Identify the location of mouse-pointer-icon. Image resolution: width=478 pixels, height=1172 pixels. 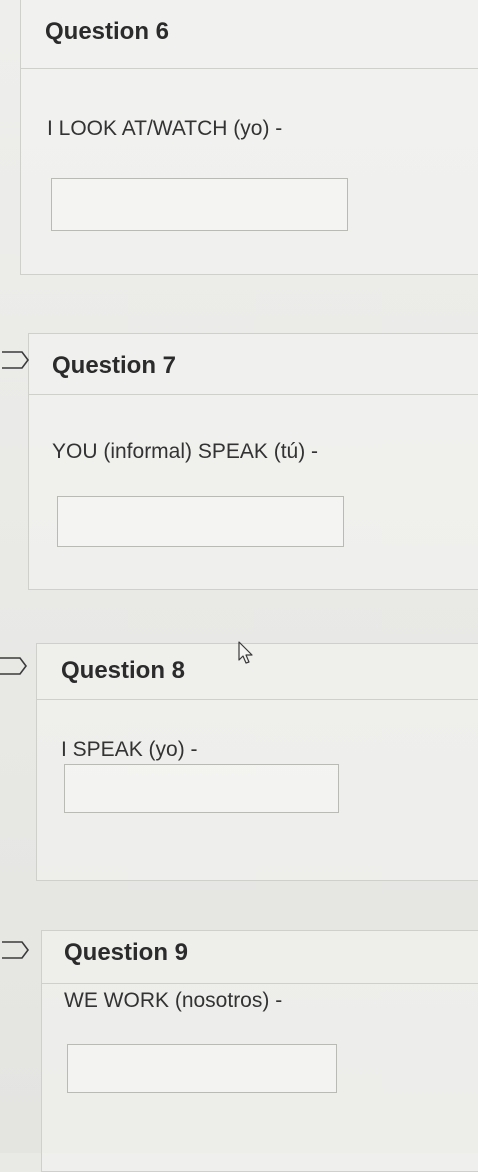
(245, 652).